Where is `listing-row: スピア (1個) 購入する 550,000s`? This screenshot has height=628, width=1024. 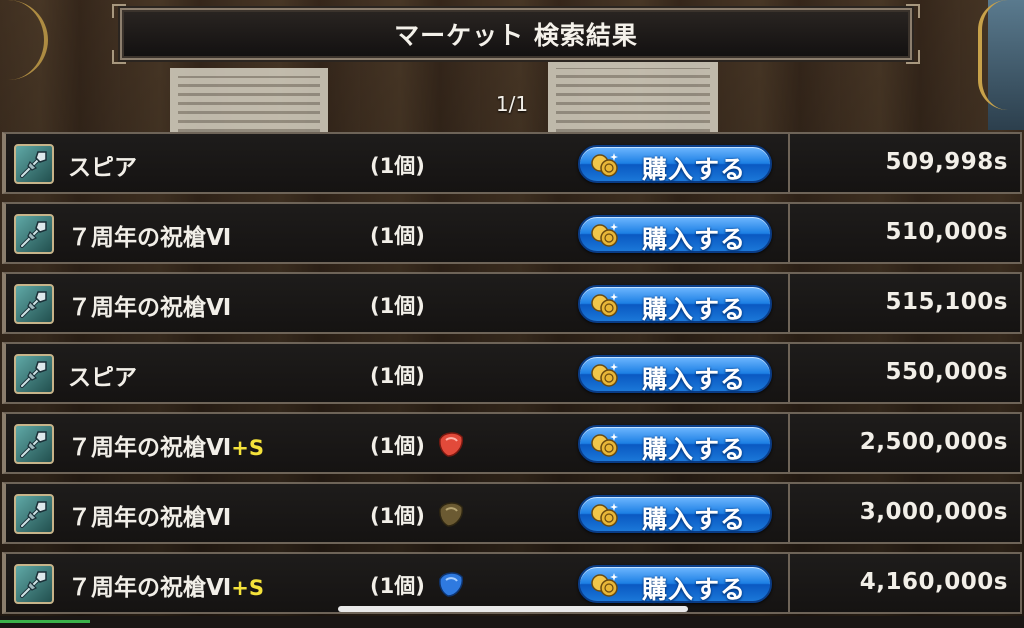 listing-row: スピア (1個) 購入する 550,000s is located at coordinates (512, 373).